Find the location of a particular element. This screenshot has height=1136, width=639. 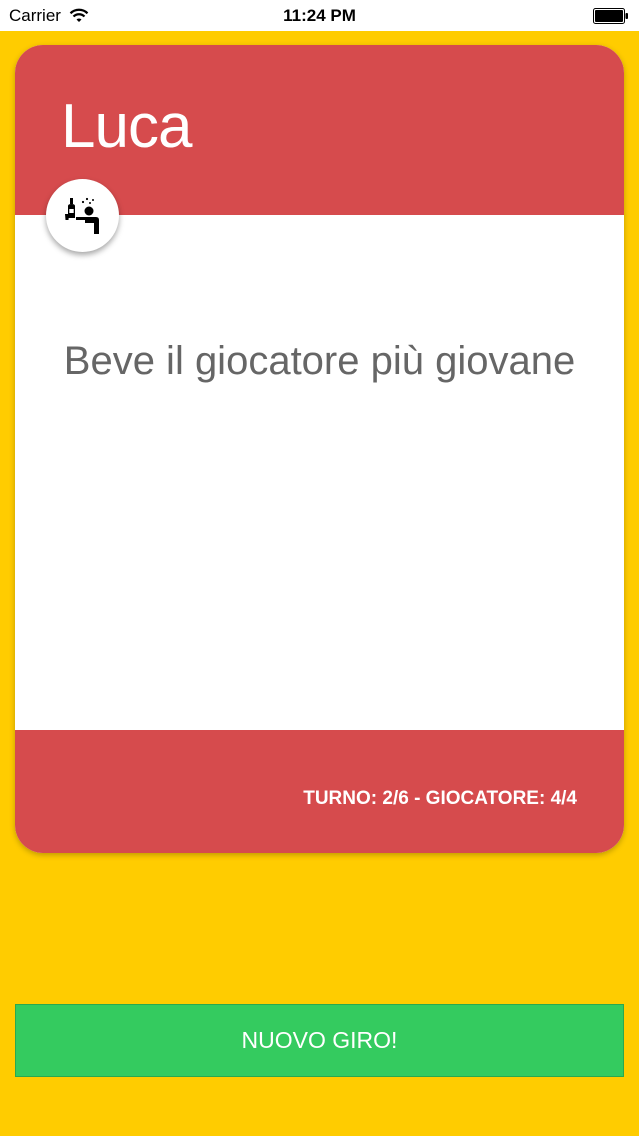

drinking-person-glyph is located at coordinates (81, 215).